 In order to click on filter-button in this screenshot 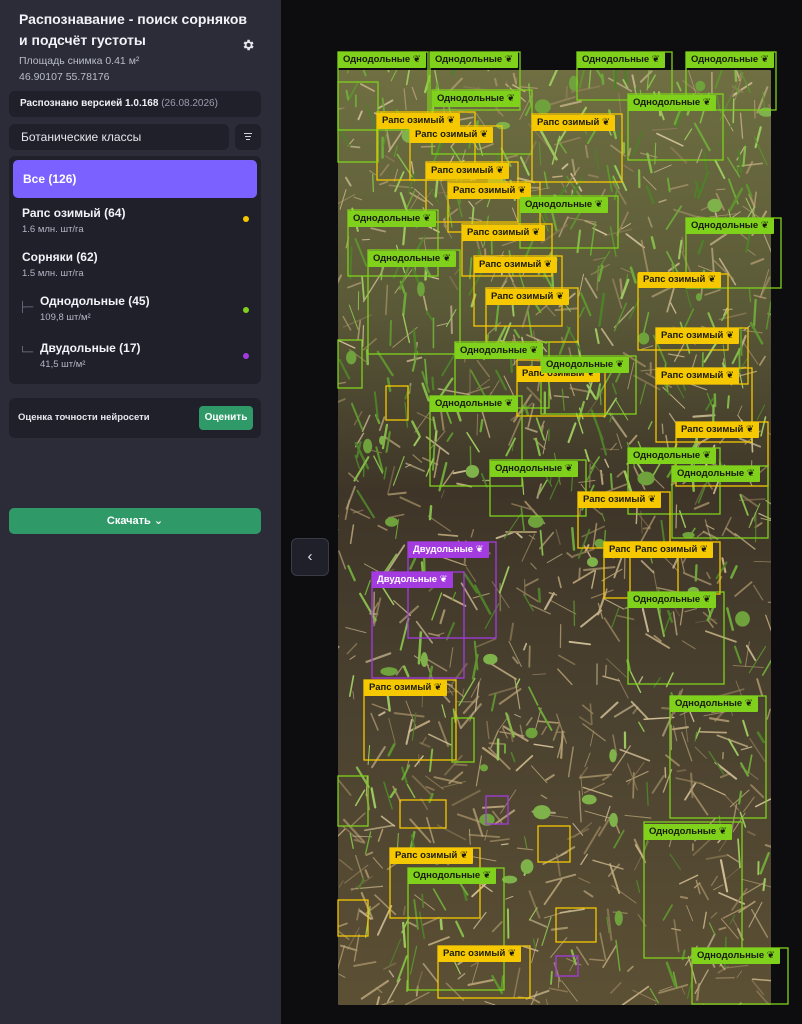, I will do `click(248, 137)`.